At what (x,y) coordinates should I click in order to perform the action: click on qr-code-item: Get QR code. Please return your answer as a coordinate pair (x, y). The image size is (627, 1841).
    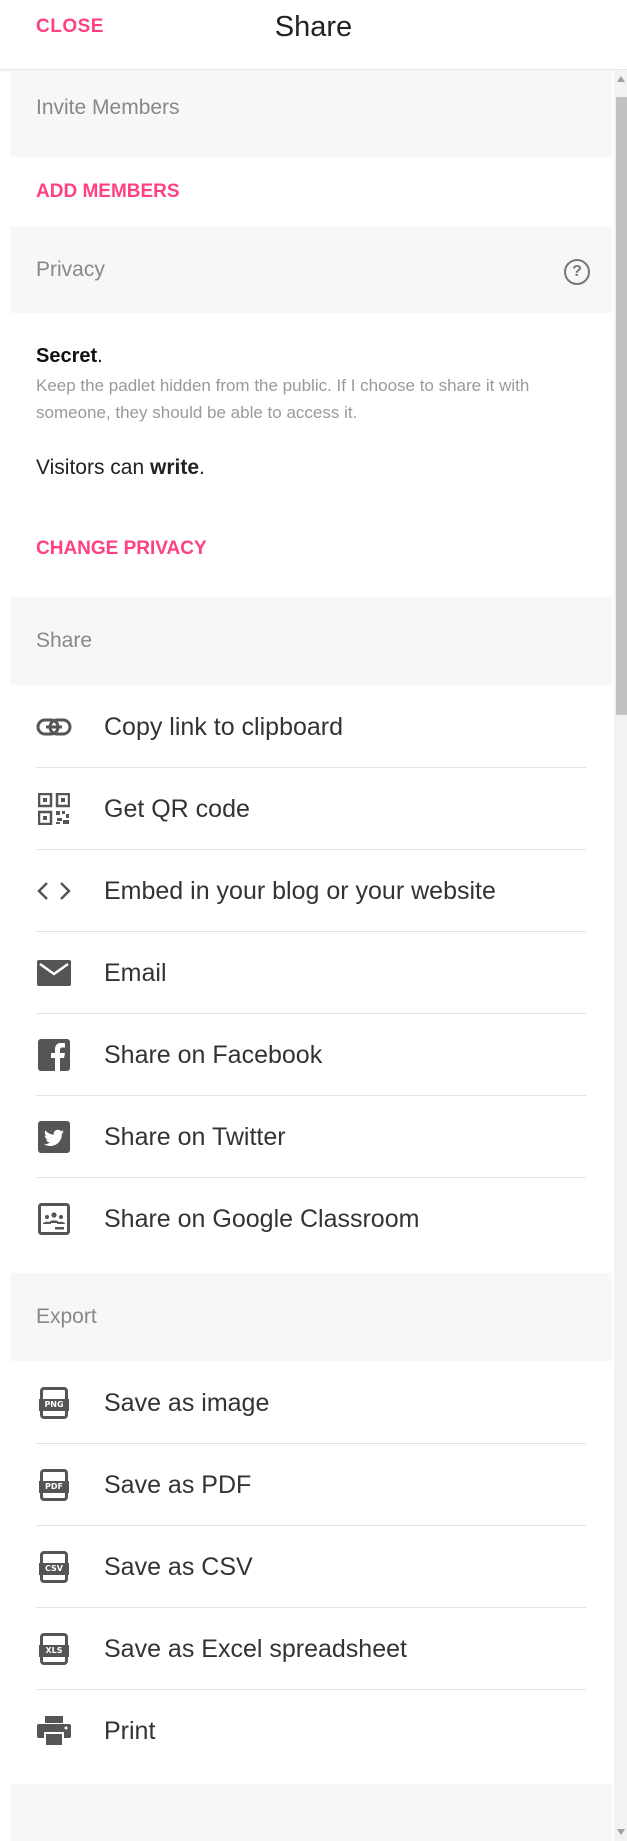
    Looking at the image, I should click on (311, 809).